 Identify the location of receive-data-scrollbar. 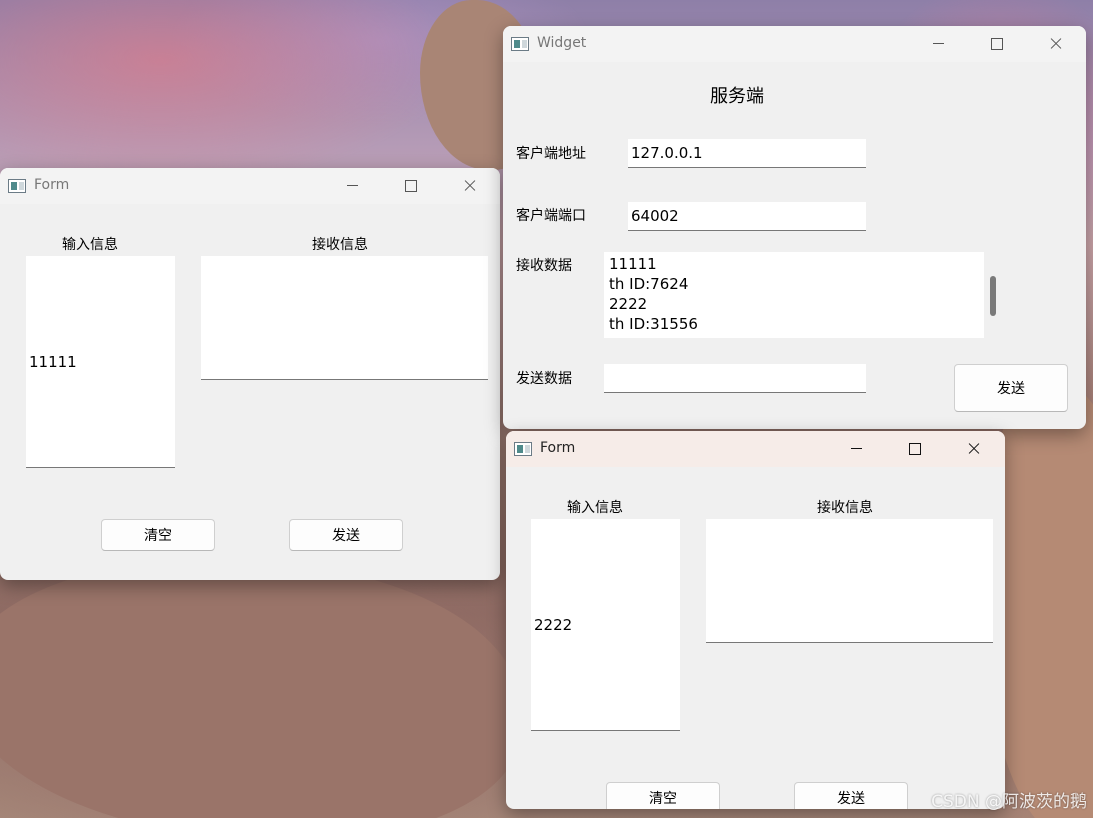
(993, 296).